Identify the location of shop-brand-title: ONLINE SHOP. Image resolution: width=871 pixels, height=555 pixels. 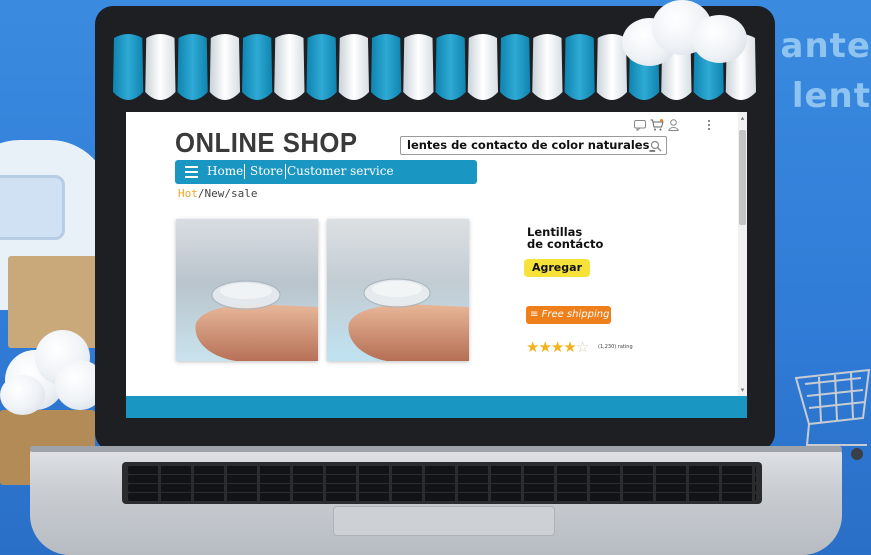
(266, 142).